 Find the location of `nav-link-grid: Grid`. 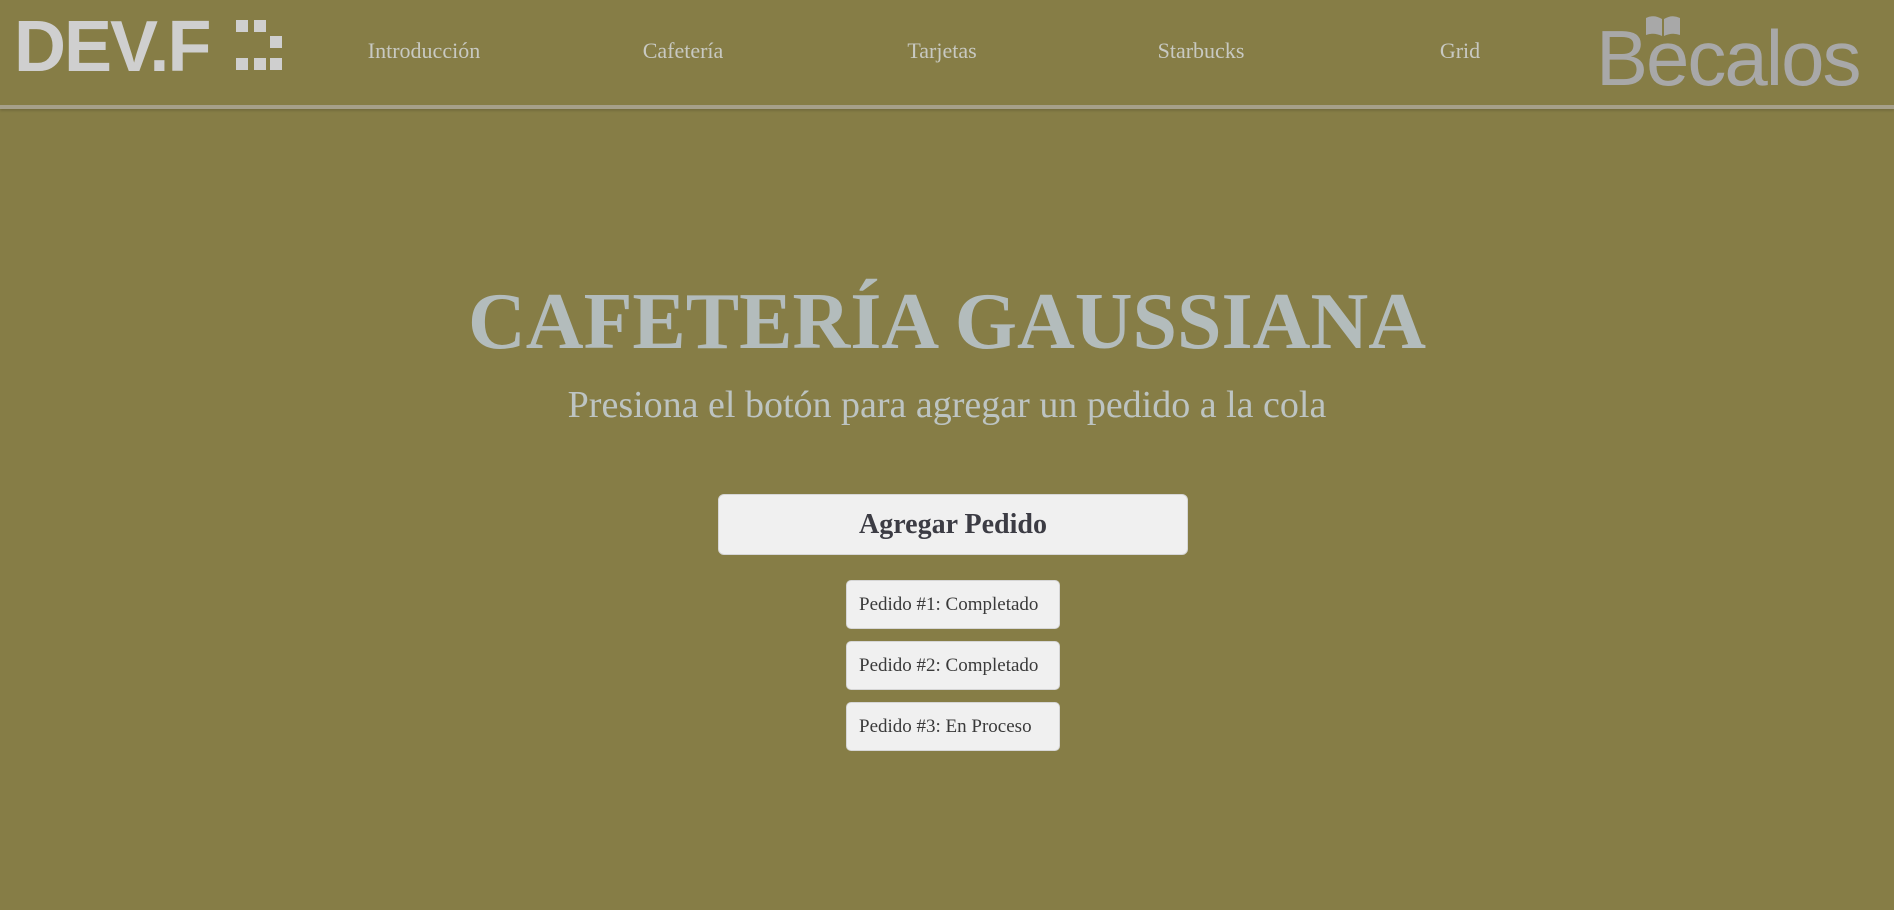

nav-link-grid: Grid is located at coordinates (1460, 51).